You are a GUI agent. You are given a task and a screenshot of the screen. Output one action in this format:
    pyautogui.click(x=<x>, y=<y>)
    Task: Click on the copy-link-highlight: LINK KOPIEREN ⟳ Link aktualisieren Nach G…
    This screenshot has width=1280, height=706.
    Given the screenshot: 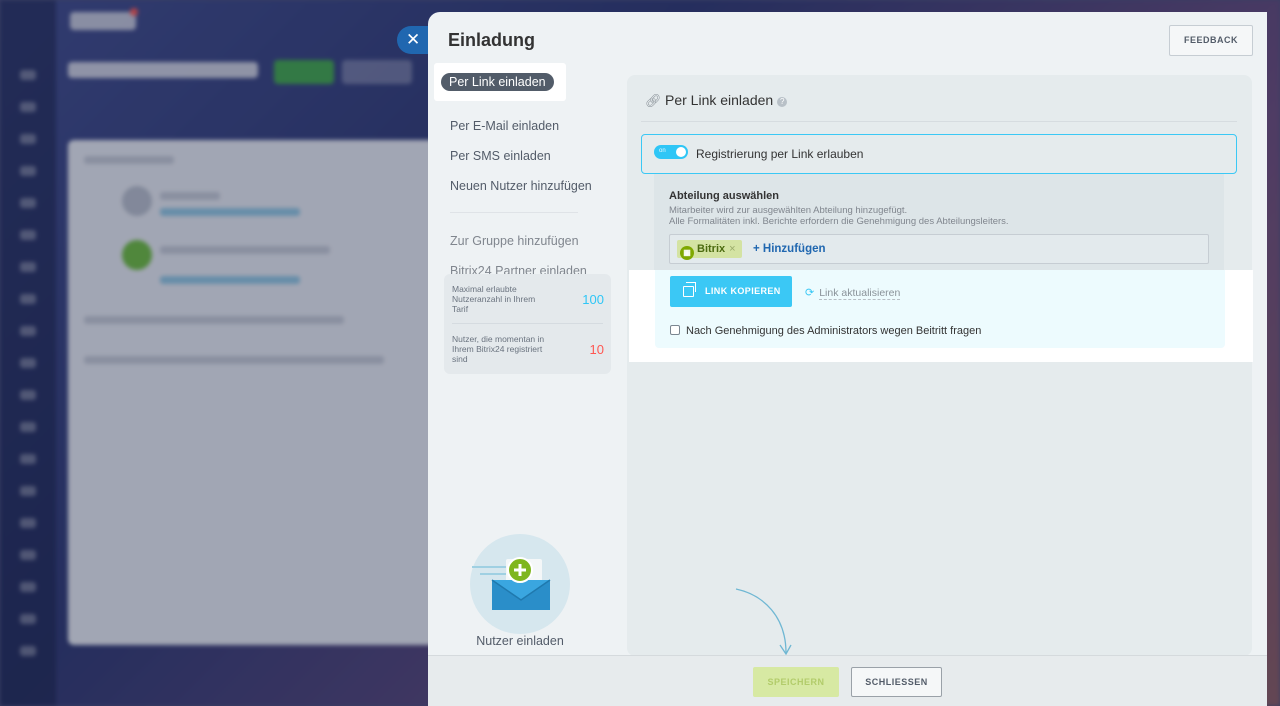 What is the action you would take?
    pyautogui.click(x=941, y=316)
    